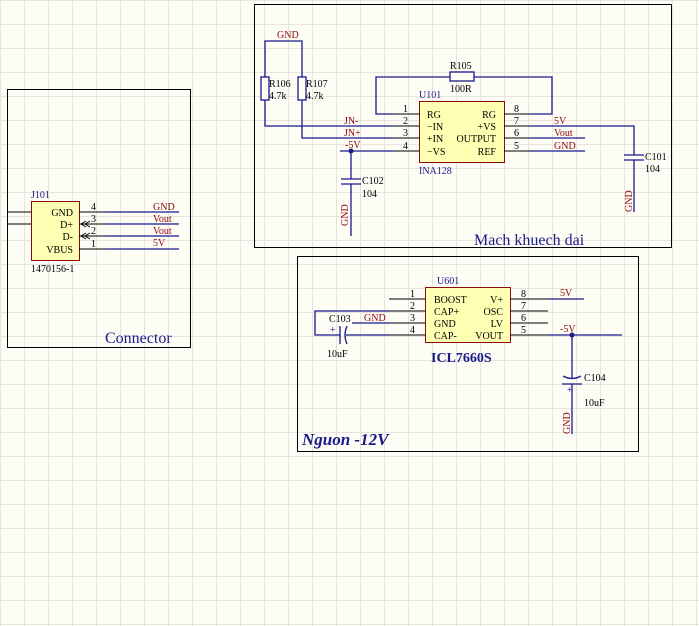  I want to click on pin-name: −IN, so click(435, 127).